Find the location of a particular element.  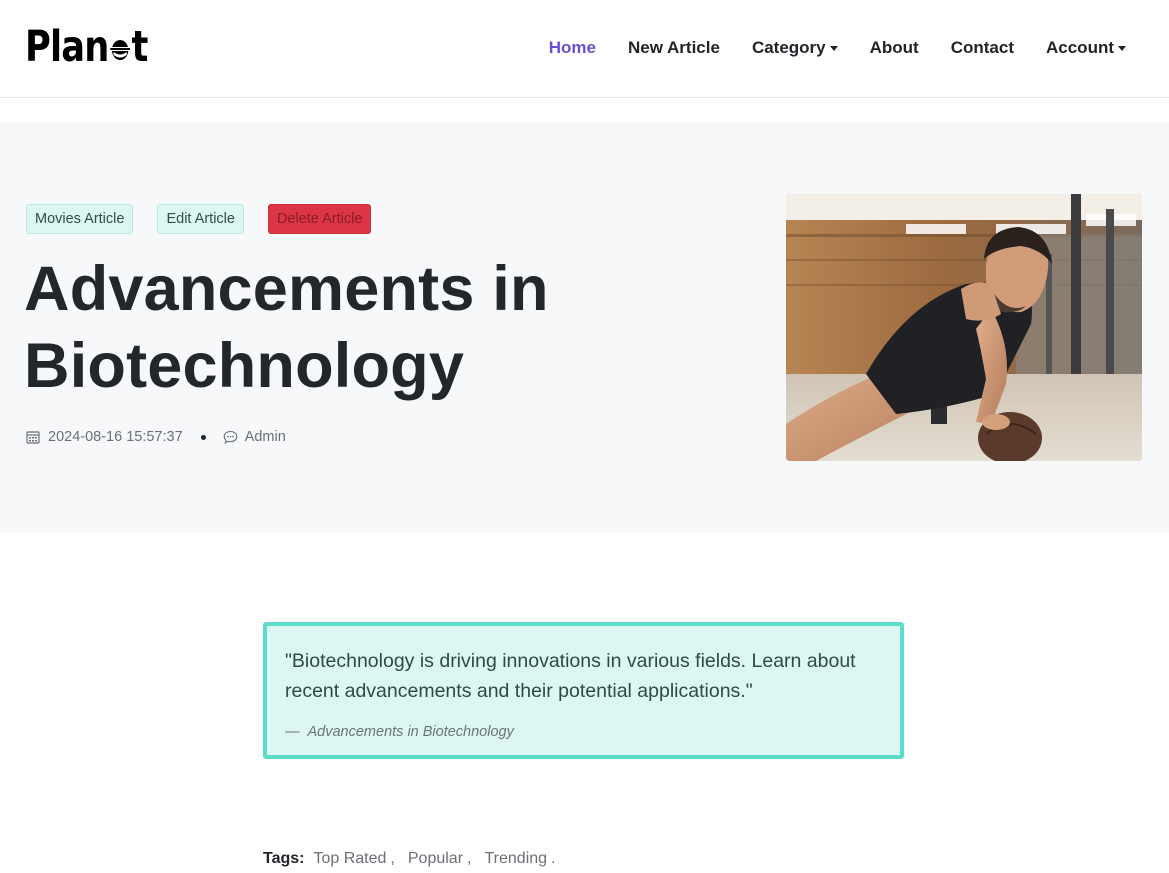

delete-article-button: Delete Article is located at coordinates (319, 219).